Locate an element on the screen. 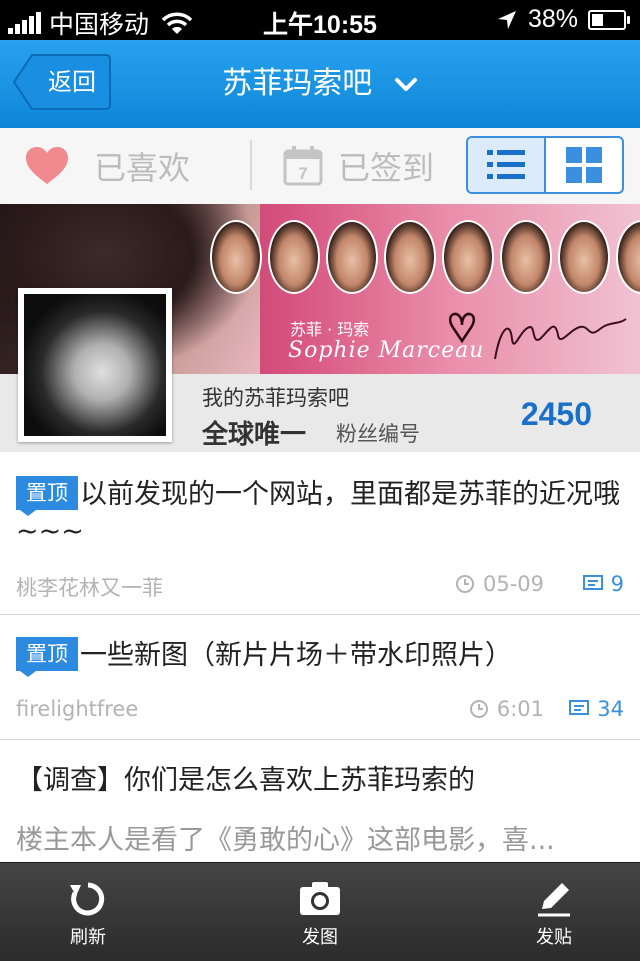 Image resolution: width=640 pixels, height=961 pixels. comment-count: 9 is located at coordinates (603, 584).